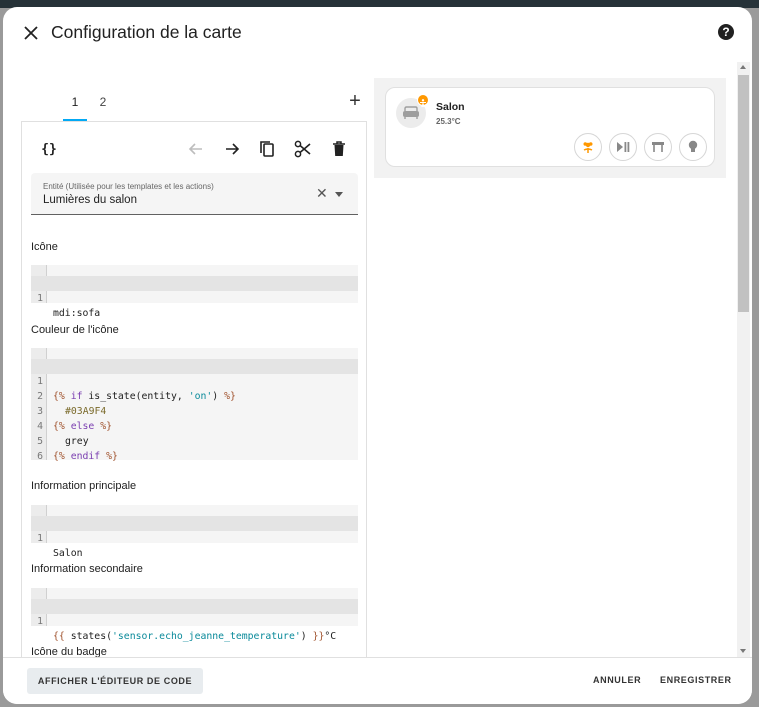 Image resolution: width=759 pixels, height=707 pixels. I want to click on code-line: 2 #03A9F4, so click(72, 404).